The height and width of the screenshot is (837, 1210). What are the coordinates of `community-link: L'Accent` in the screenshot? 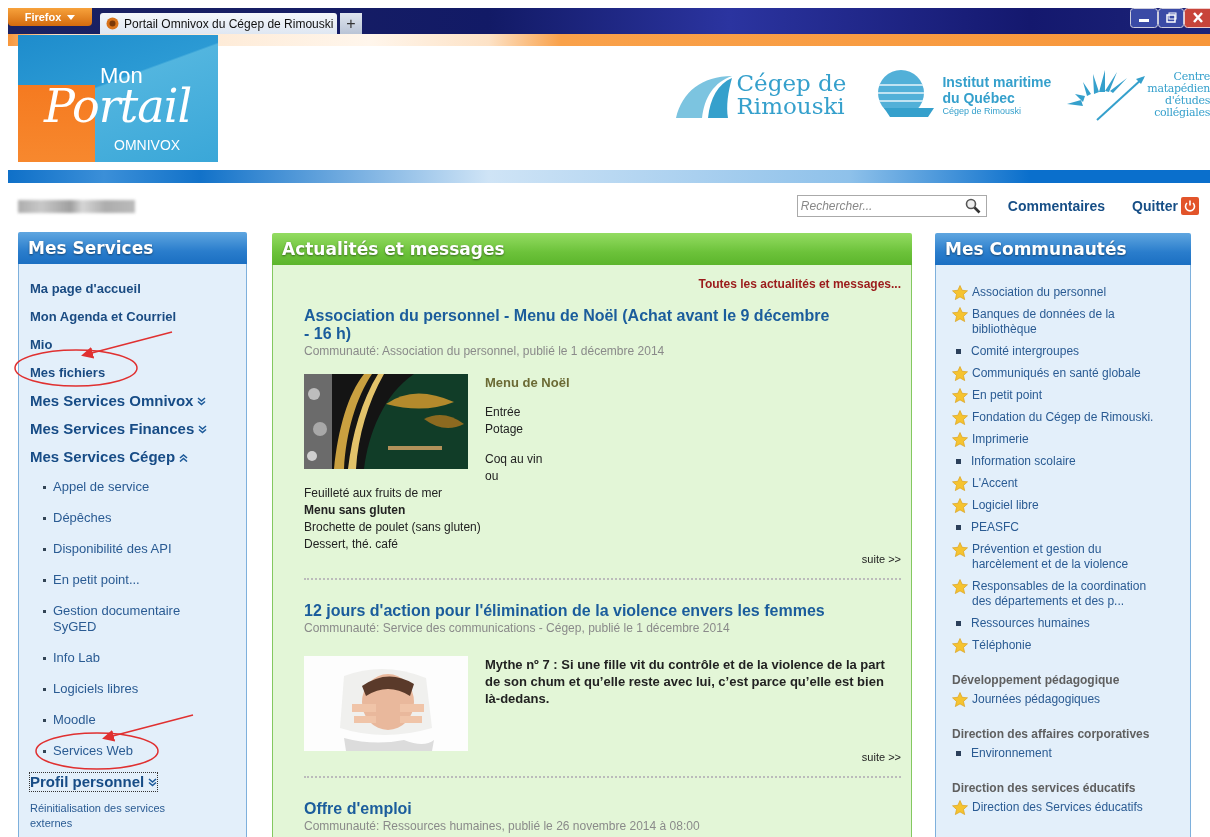 It's located at (1067, 483).